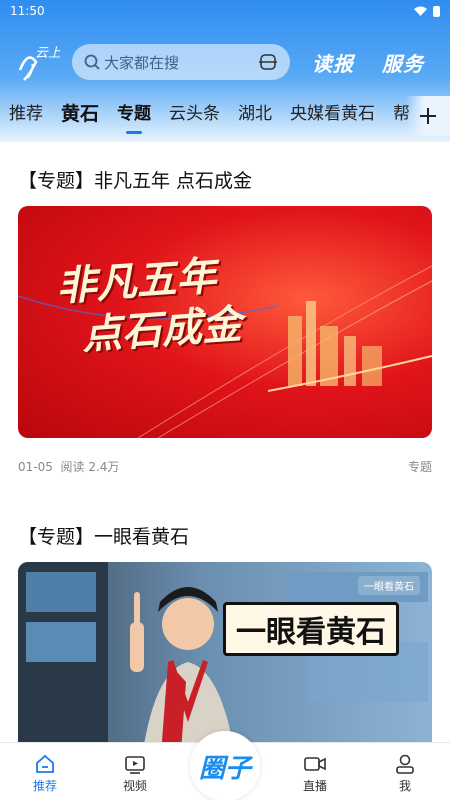 This screenshot has height=800, width=450. I want to click on tab-yun-headlines: 云头条, so click(194, 116).